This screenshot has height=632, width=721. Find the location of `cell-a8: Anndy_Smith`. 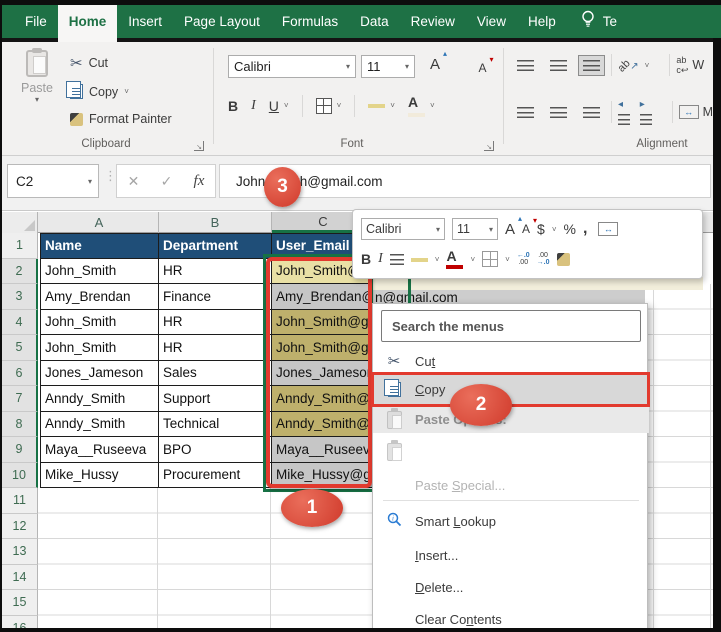

cell-a8: Anndy_Smith is located at coordinates (99, 424).